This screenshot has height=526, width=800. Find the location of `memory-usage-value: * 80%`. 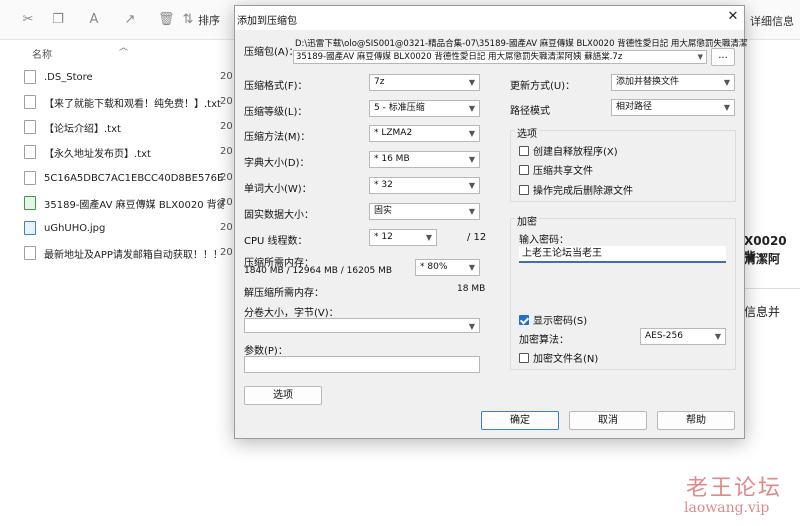

memory-usage-value: * 80% is located at coordinates (434, 267).